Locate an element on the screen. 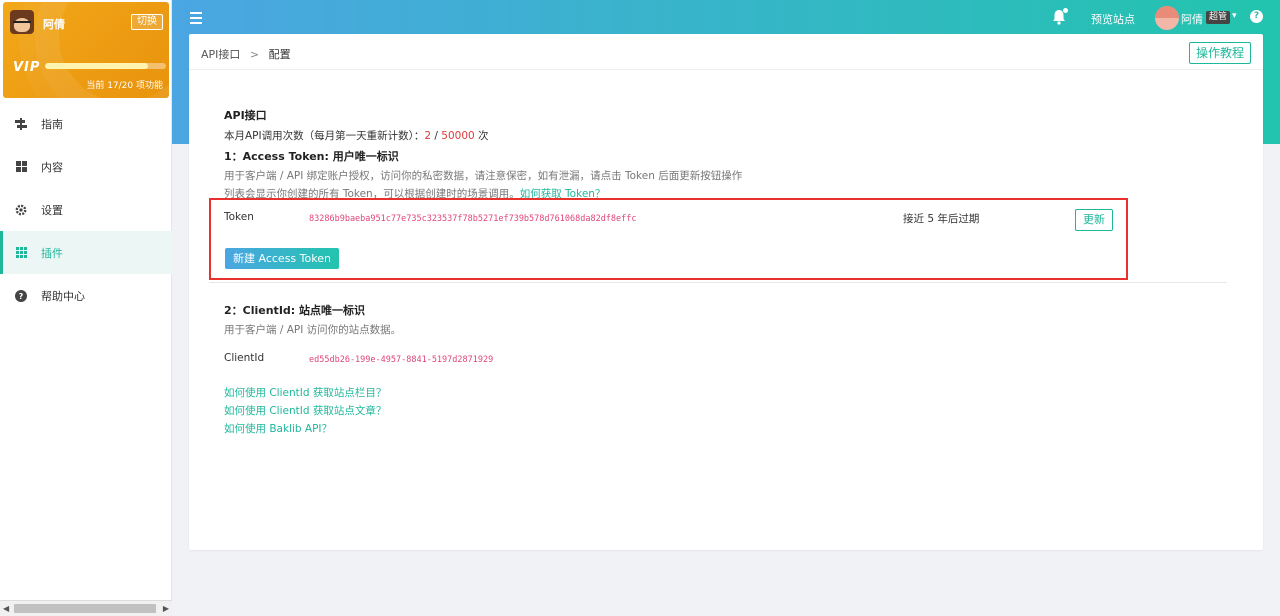 This screenshot has height=616, width=1280. header-user-name: 阿倩 is located at coordinates (1192, 19).